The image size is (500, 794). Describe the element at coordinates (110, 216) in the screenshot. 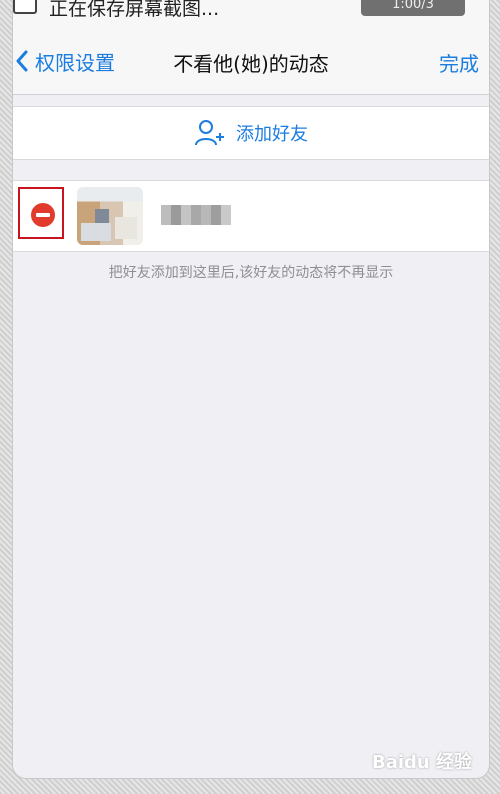

I see `avatar` at that location.